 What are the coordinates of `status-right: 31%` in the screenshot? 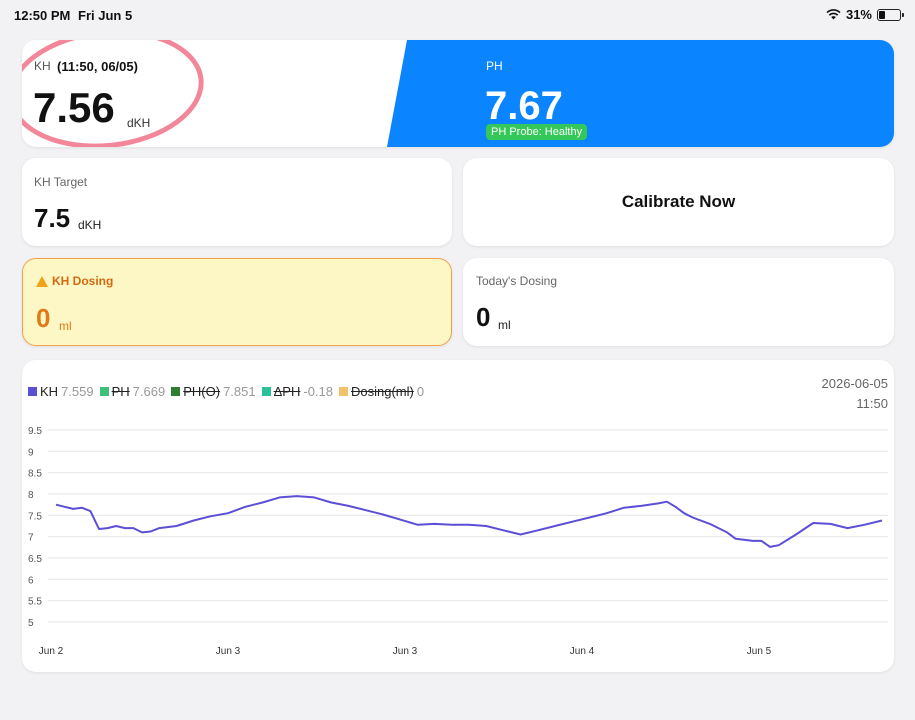 It's located at (865, 14).